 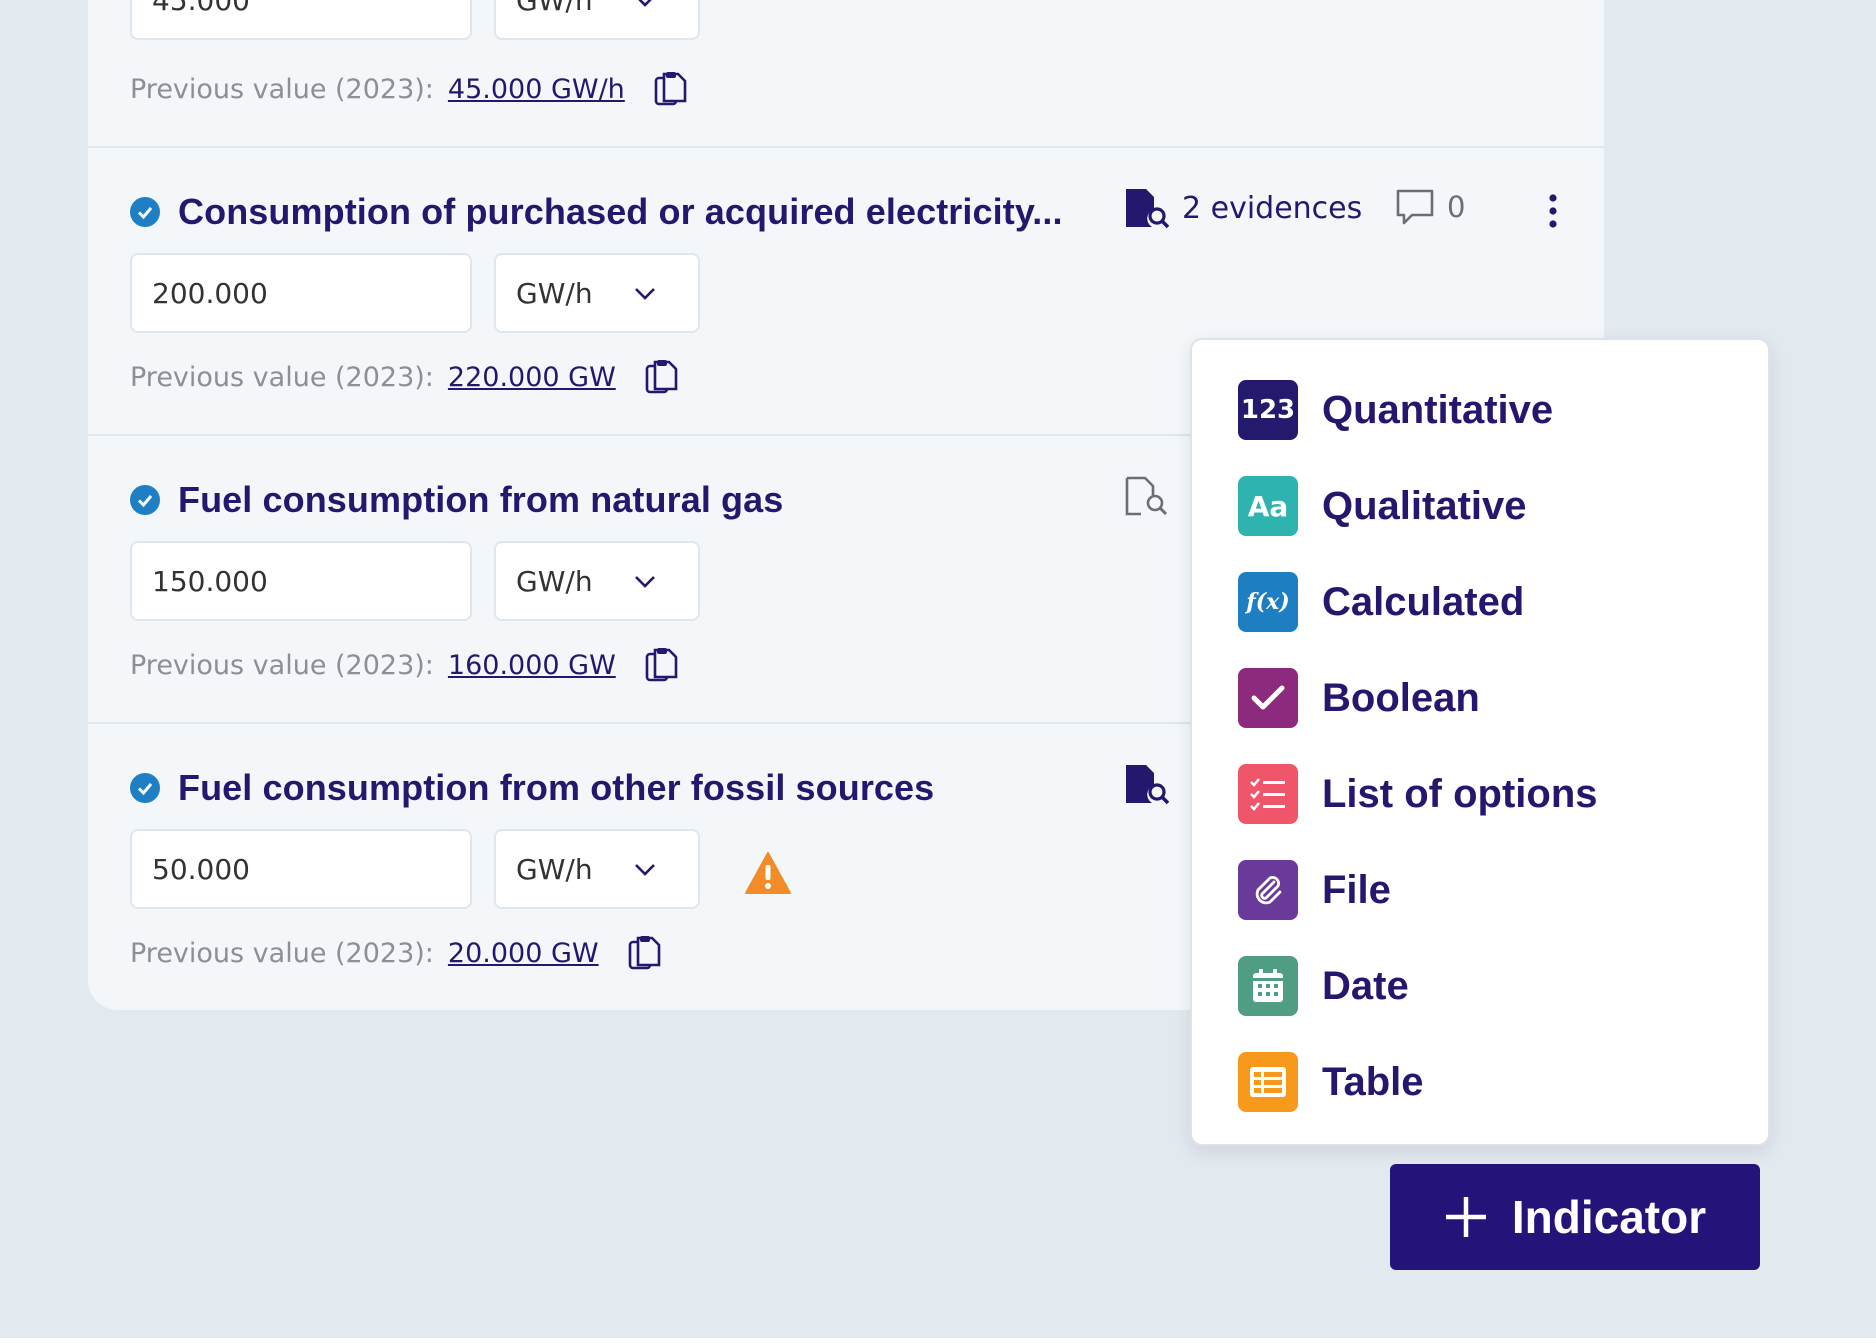 I want to click on table-icon, so click(x=1268, y=1082).